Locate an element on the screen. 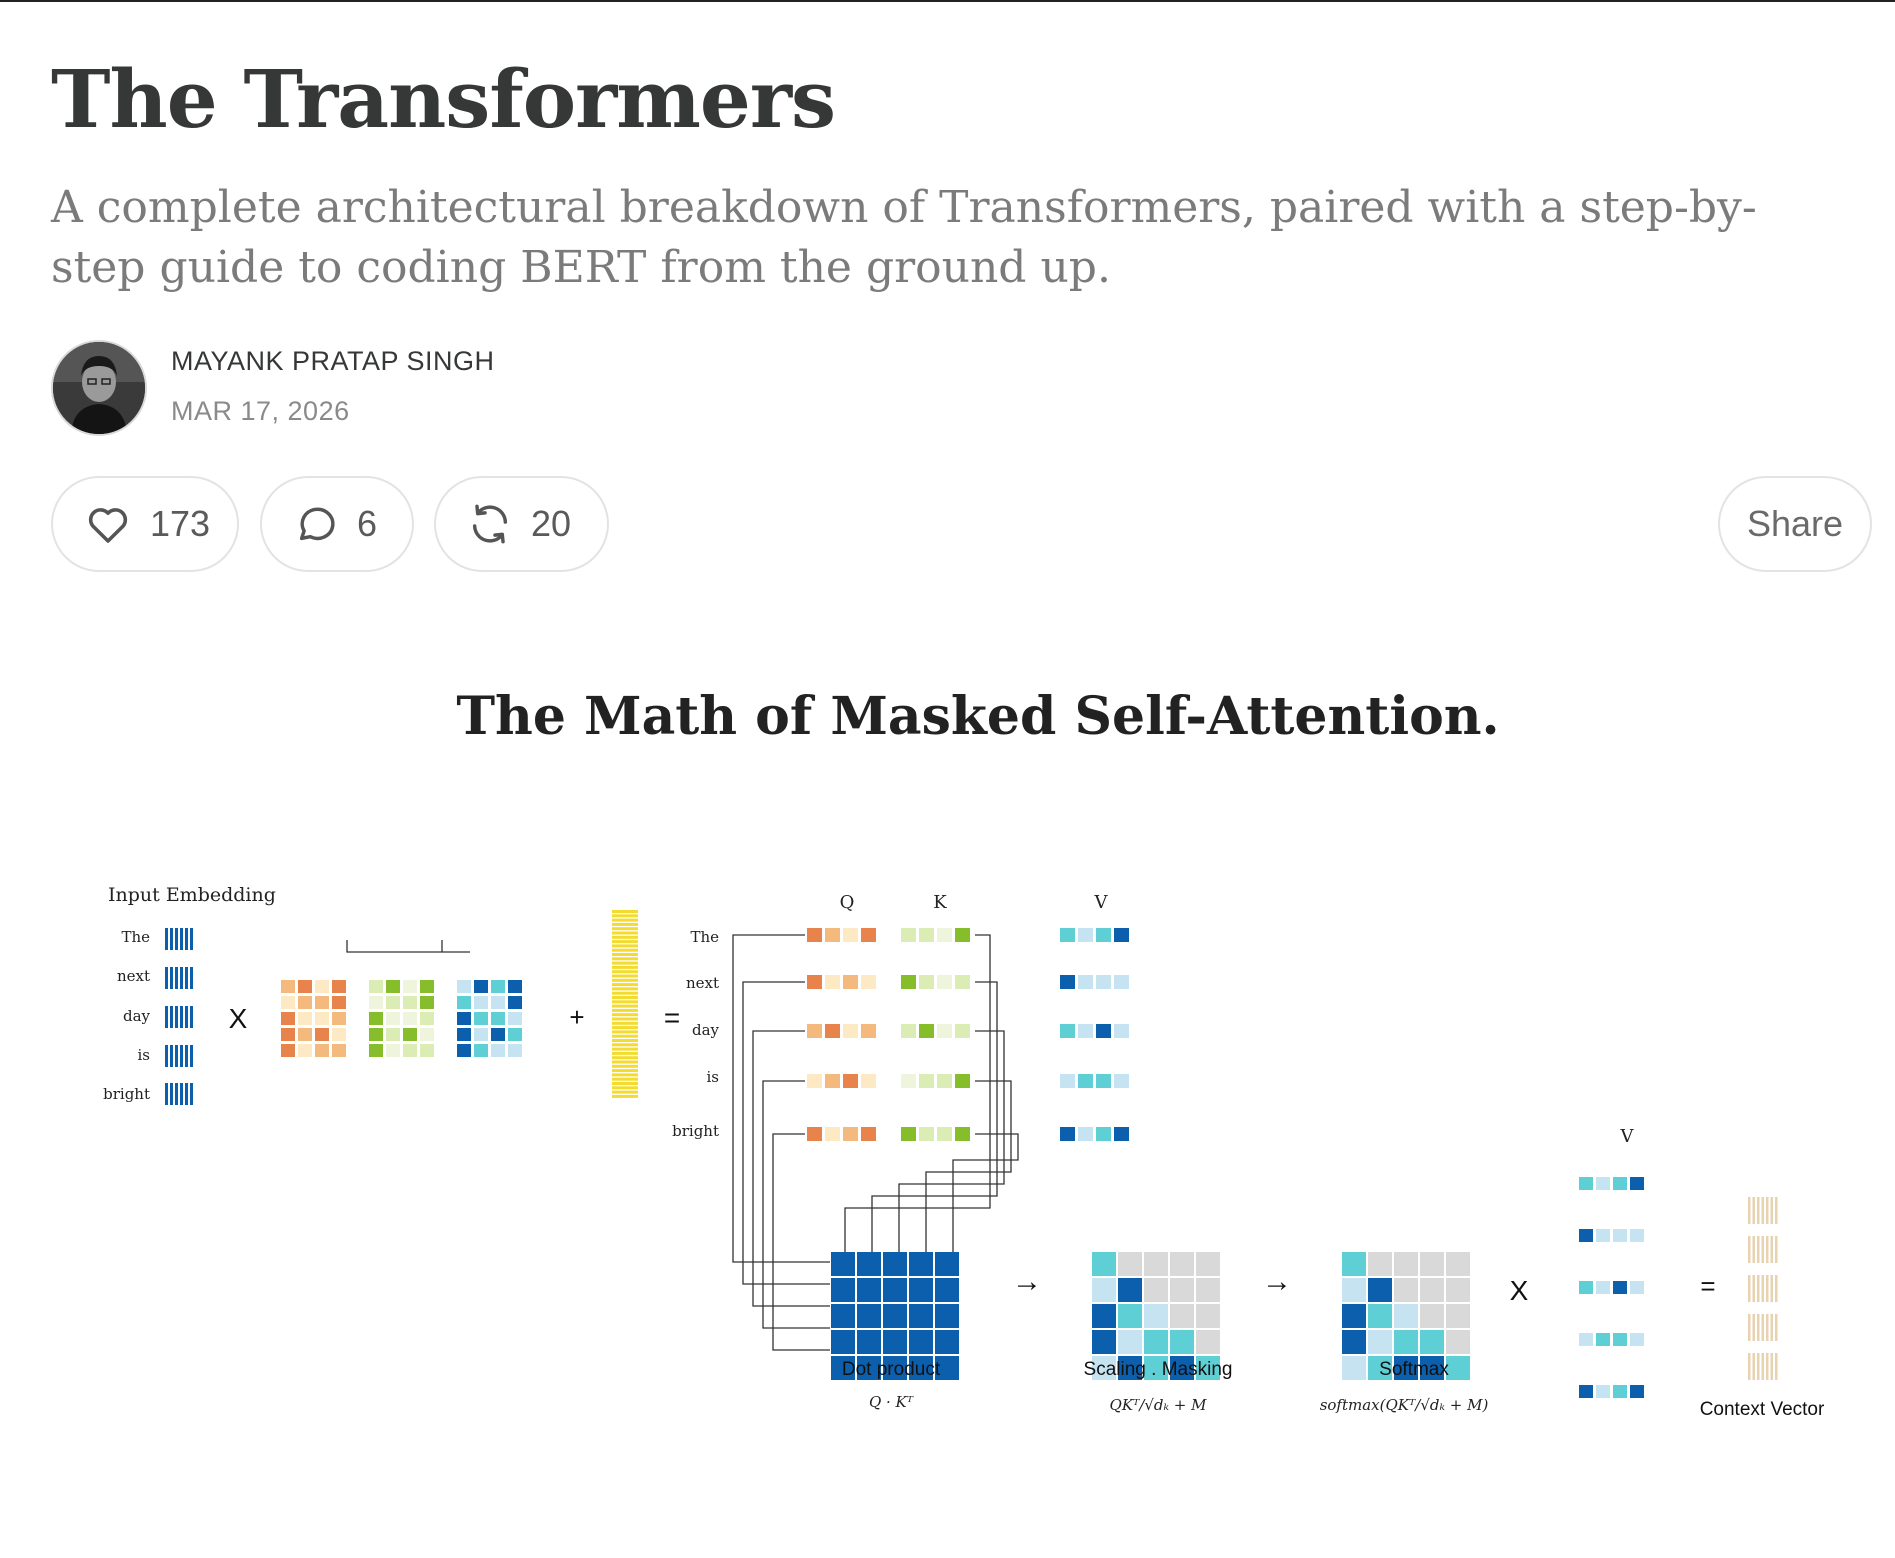 The width and height of the screenshot is (1895, 1558). token-the: The is located at coordinates (135, 937).